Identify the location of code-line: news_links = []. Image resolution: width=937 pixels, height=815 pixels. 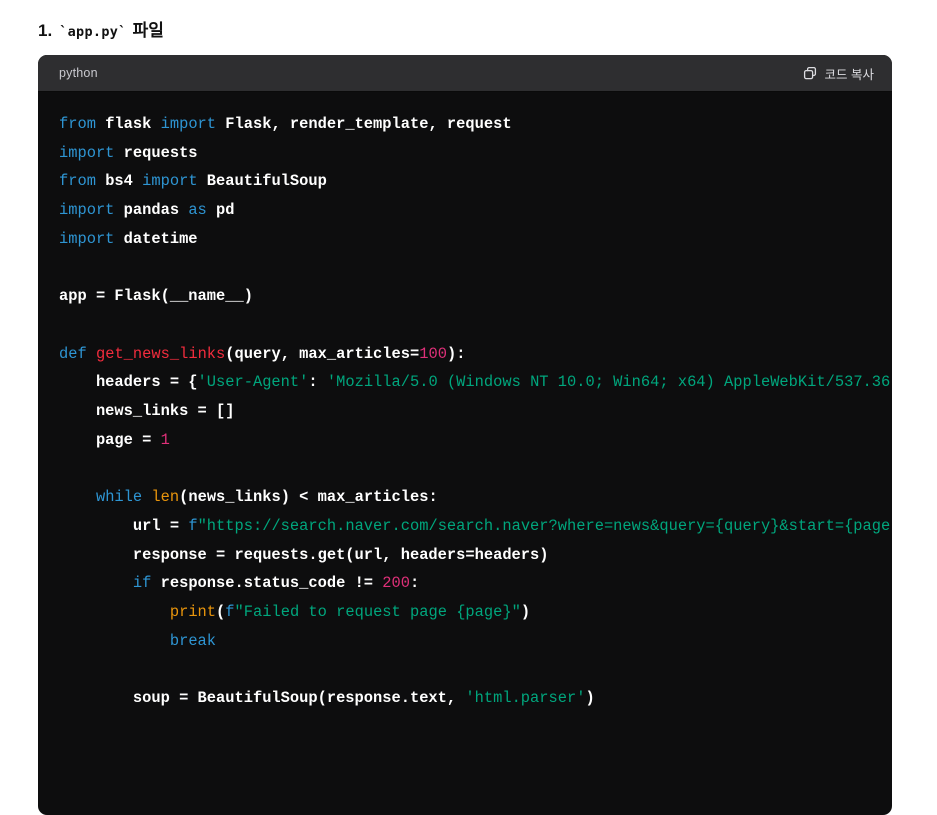
(147, 411).